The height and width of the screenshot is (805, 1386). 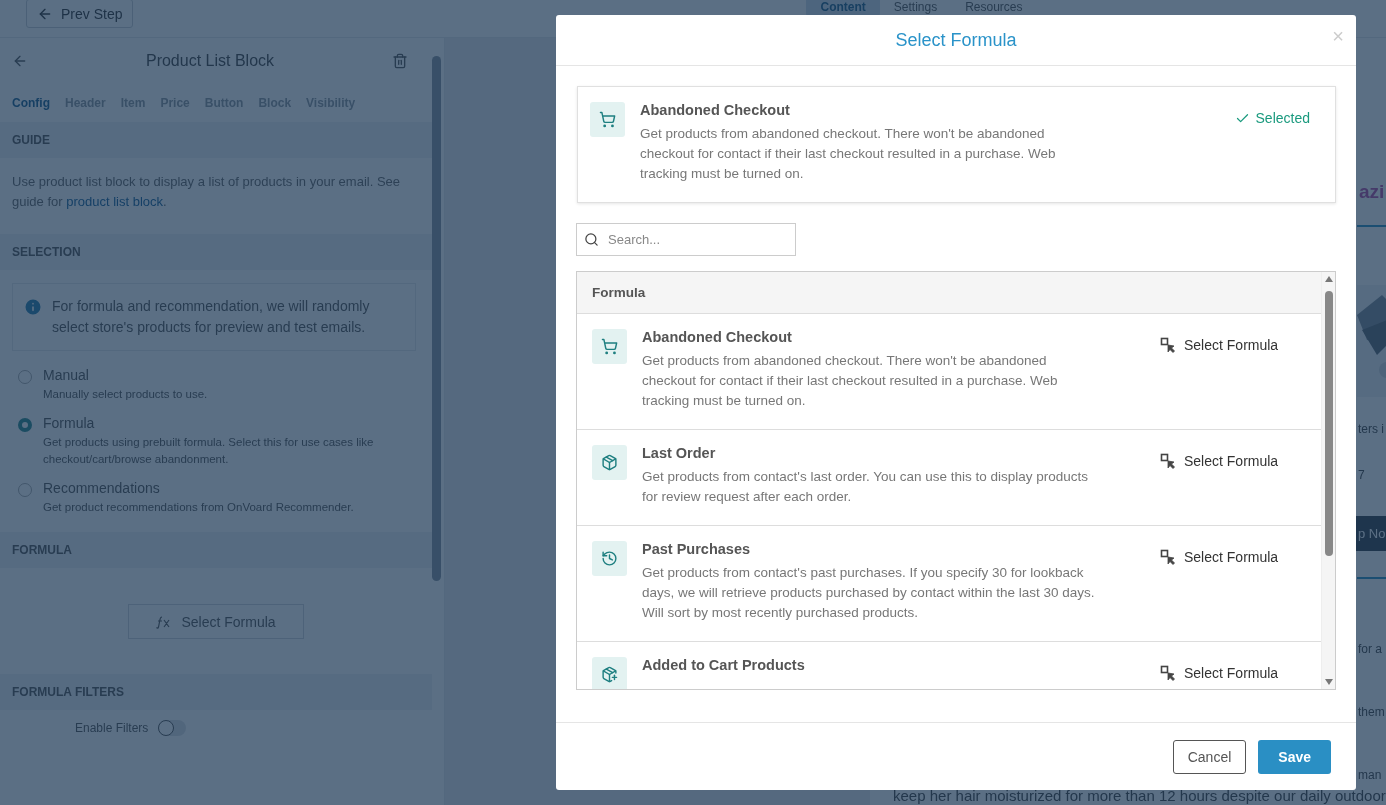 I want to click on box-icon, so click(x=609, y=462).